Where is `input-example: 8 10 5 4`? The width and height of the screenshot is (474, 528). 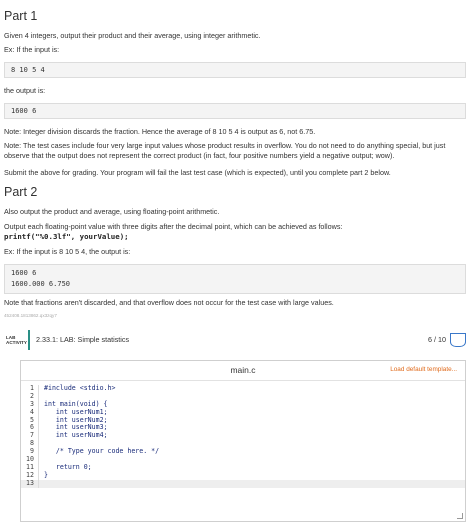 input-example: 8 10 5 4 is located at coordinates (28, 70).